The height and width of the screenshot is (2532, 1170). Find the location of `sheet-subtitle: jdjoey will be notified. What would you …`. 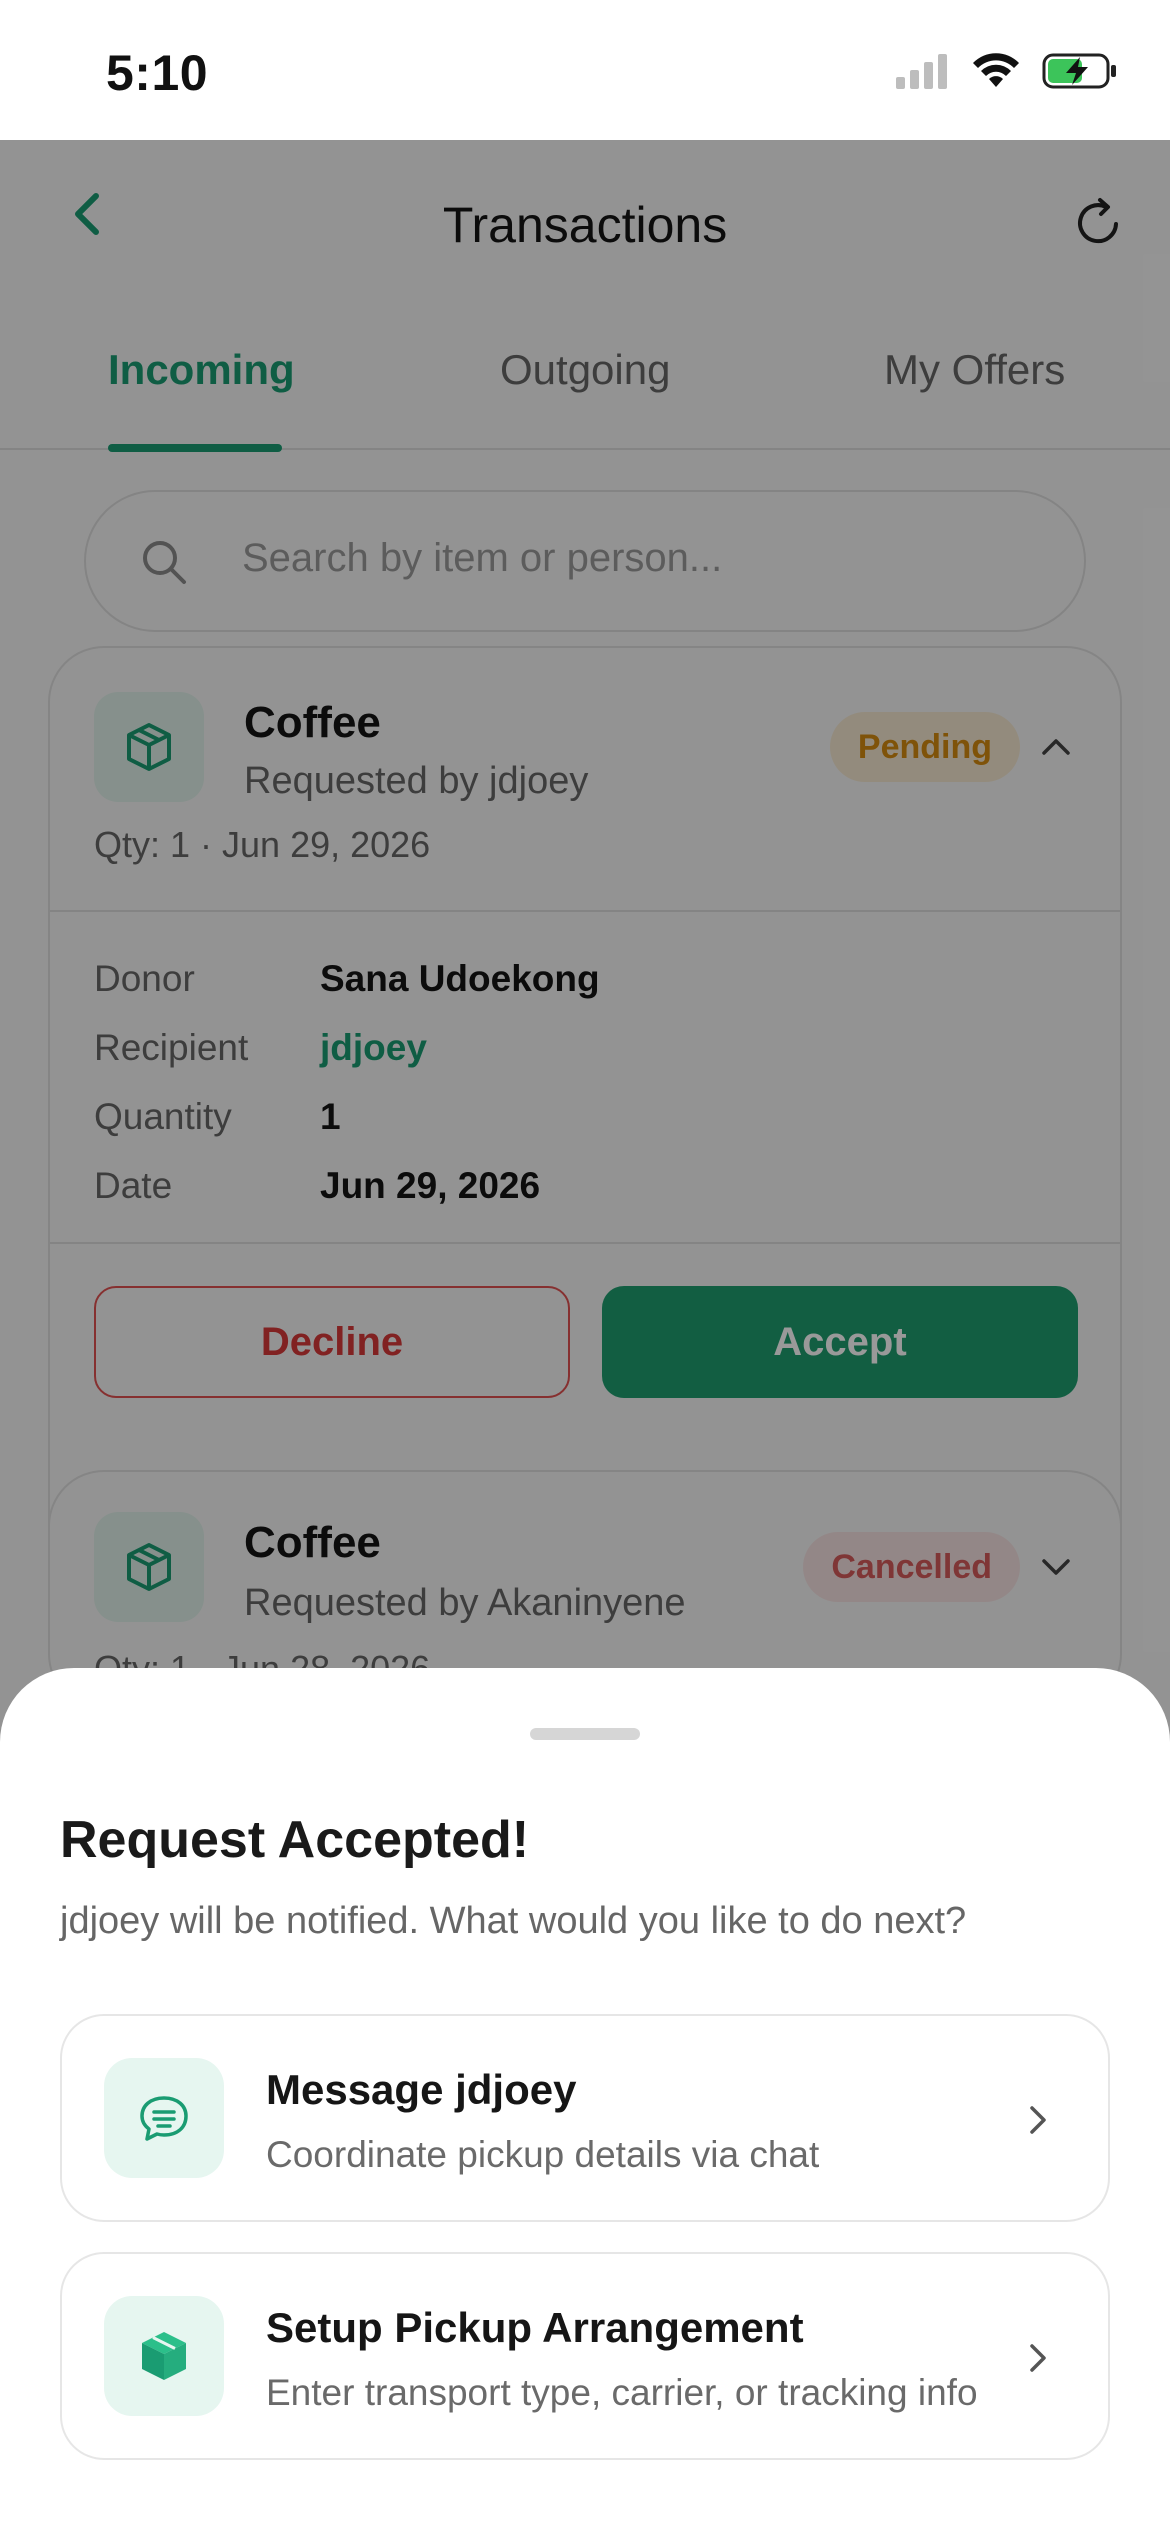

sheet-subtitle: jdjoey will be notified. What would you … is located at coordinates (513, 1921).